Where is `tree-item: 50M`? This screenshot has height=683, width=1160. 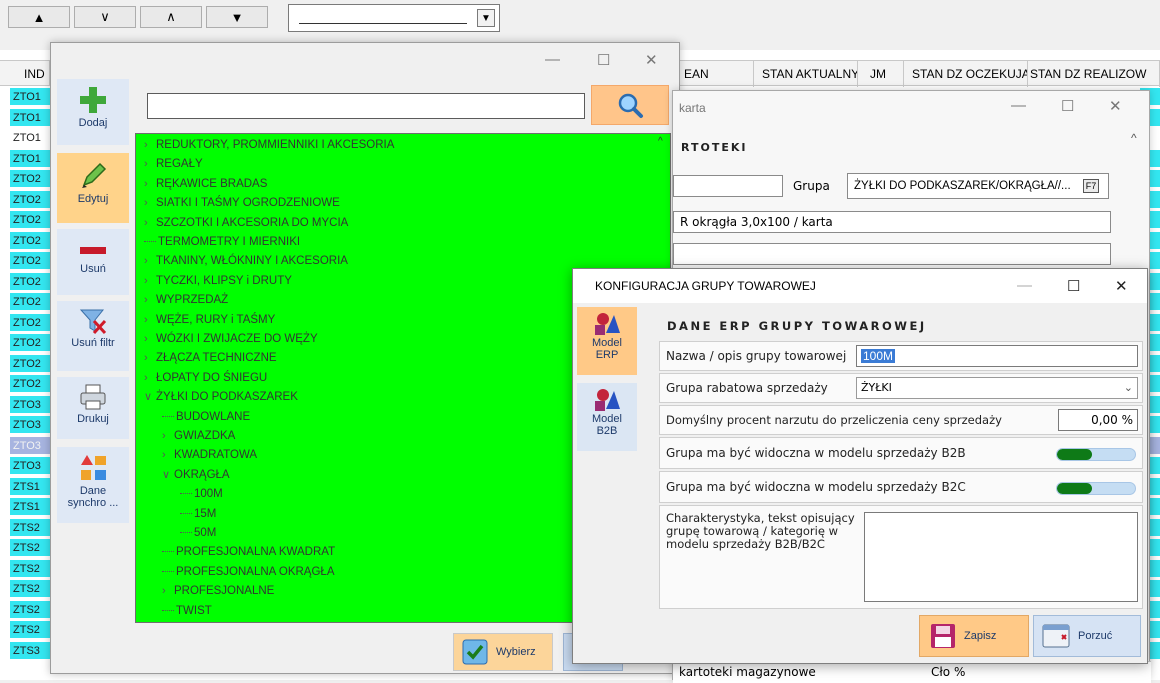
tree-item: 50M is located at coordinates (198, 533).